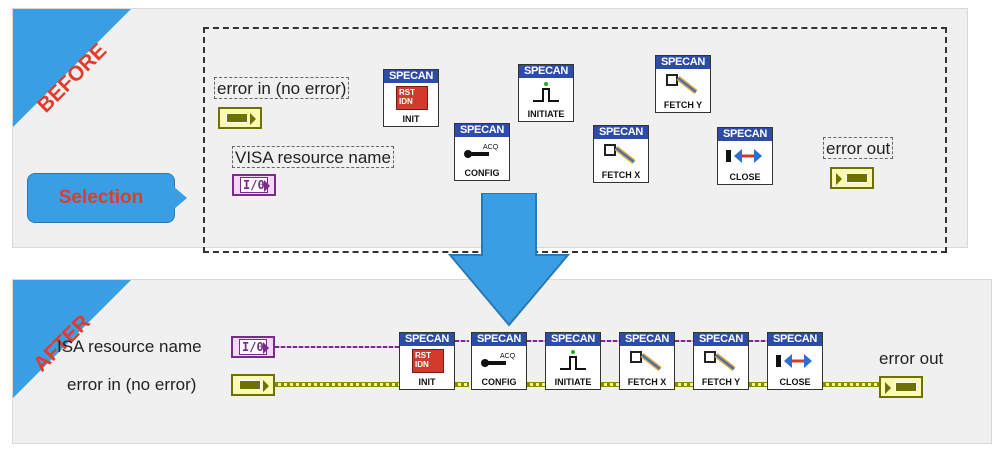 The height and width of the screenshot is (451, 992). Describe the element at coordinates (180, 198) in the screenshot. I see `callout-pointer` at that location.